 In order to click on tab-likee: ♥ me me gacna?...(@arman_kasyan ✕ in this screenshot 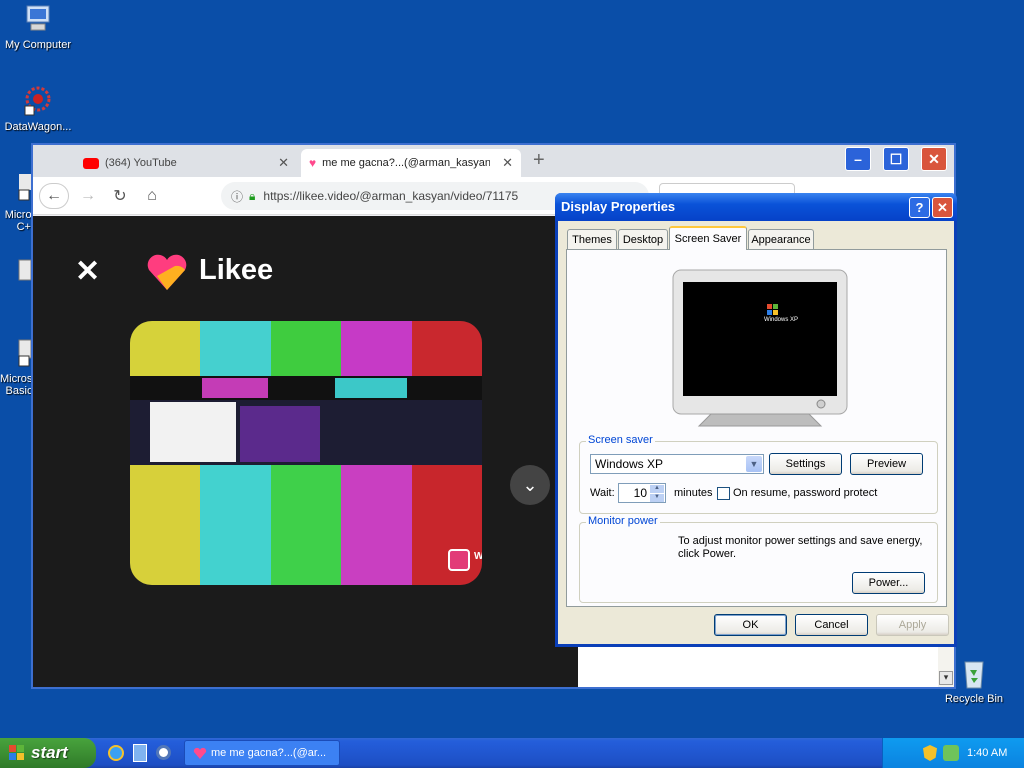, I will do `click(411, 163)`.